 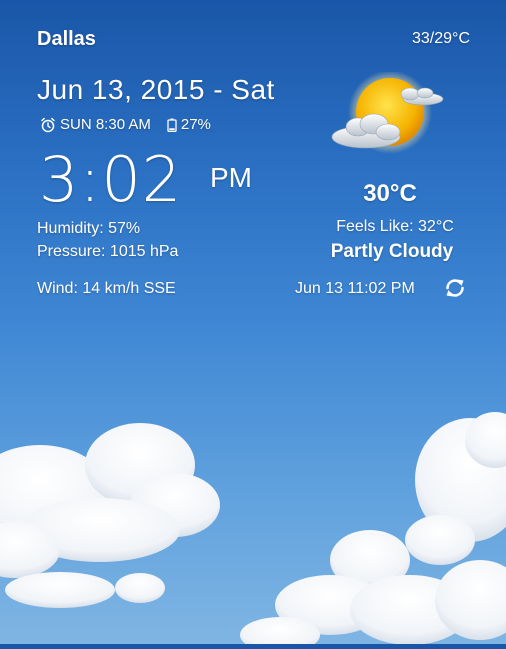 What do you see at coordinates (441, 38) in the screenshot?
I see `hi-lo-temperature: 33/29°C` at bounding box center [441, 38].